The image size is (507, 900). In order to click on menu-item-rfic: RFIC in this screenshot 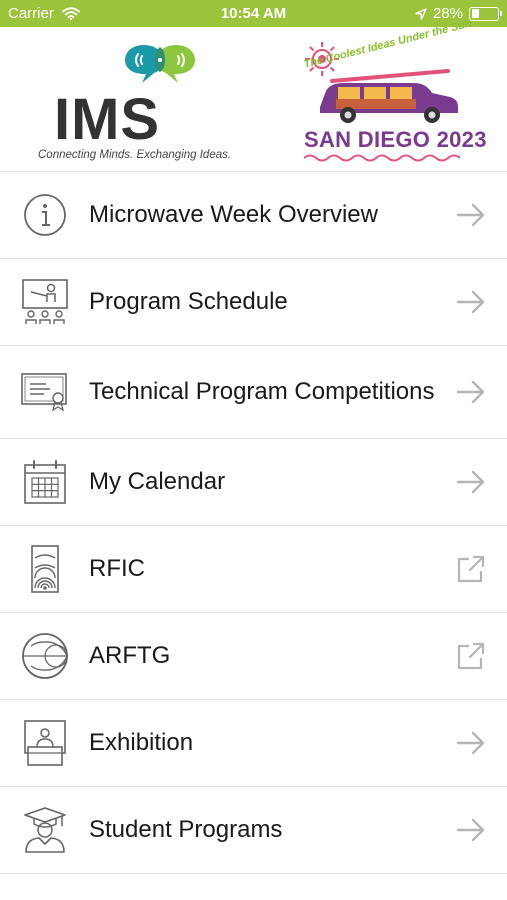, I will do `click(253, 569)`.